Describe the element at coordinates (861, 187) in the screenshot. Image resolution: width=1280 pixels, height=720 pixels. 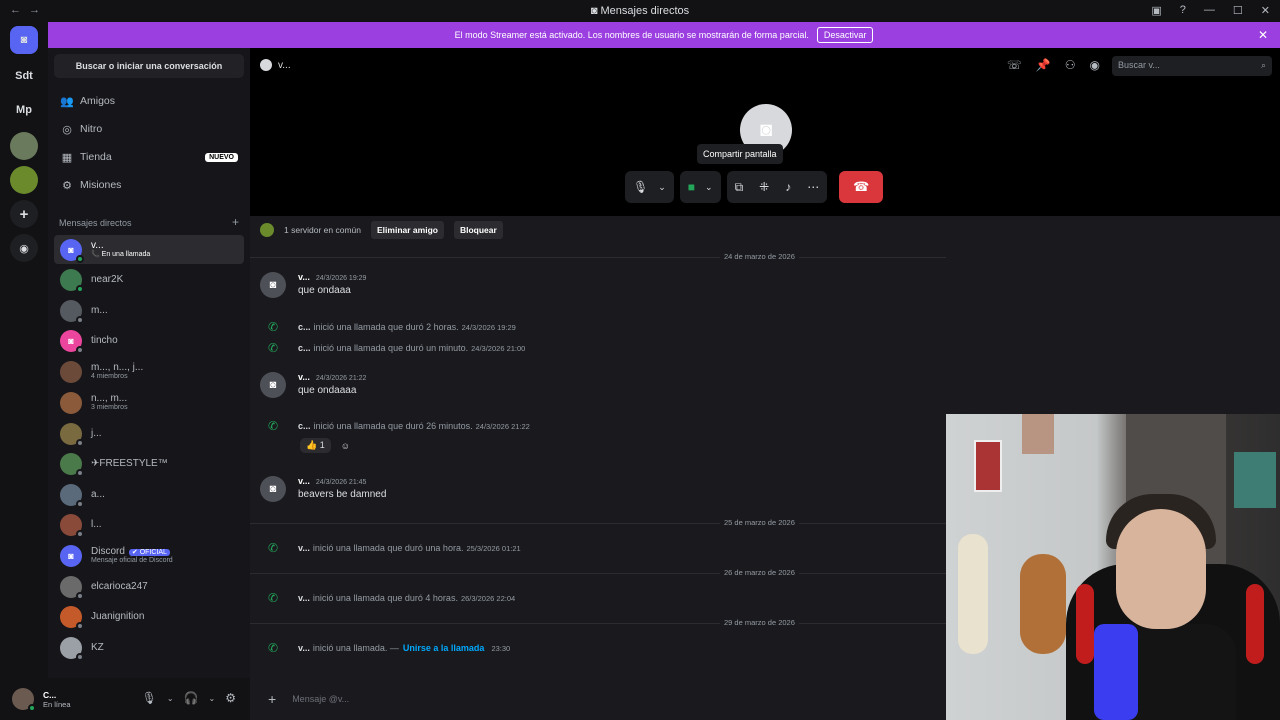
I see `disconnect-call-button: ☎` at that location.